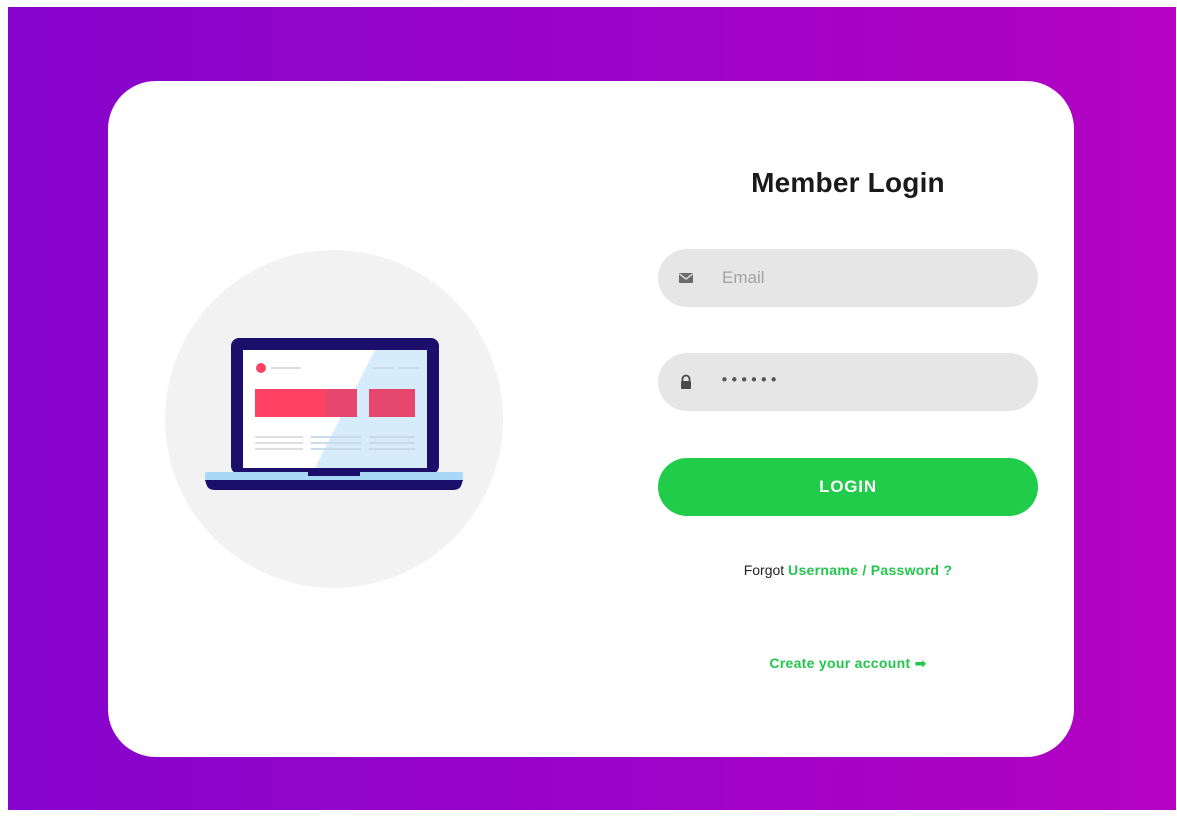 The image size is (1177, 816). What do you see at coordinates (686, 278) in the screenshot?
I see `envelope-icon` at bounding box center [686, 278].